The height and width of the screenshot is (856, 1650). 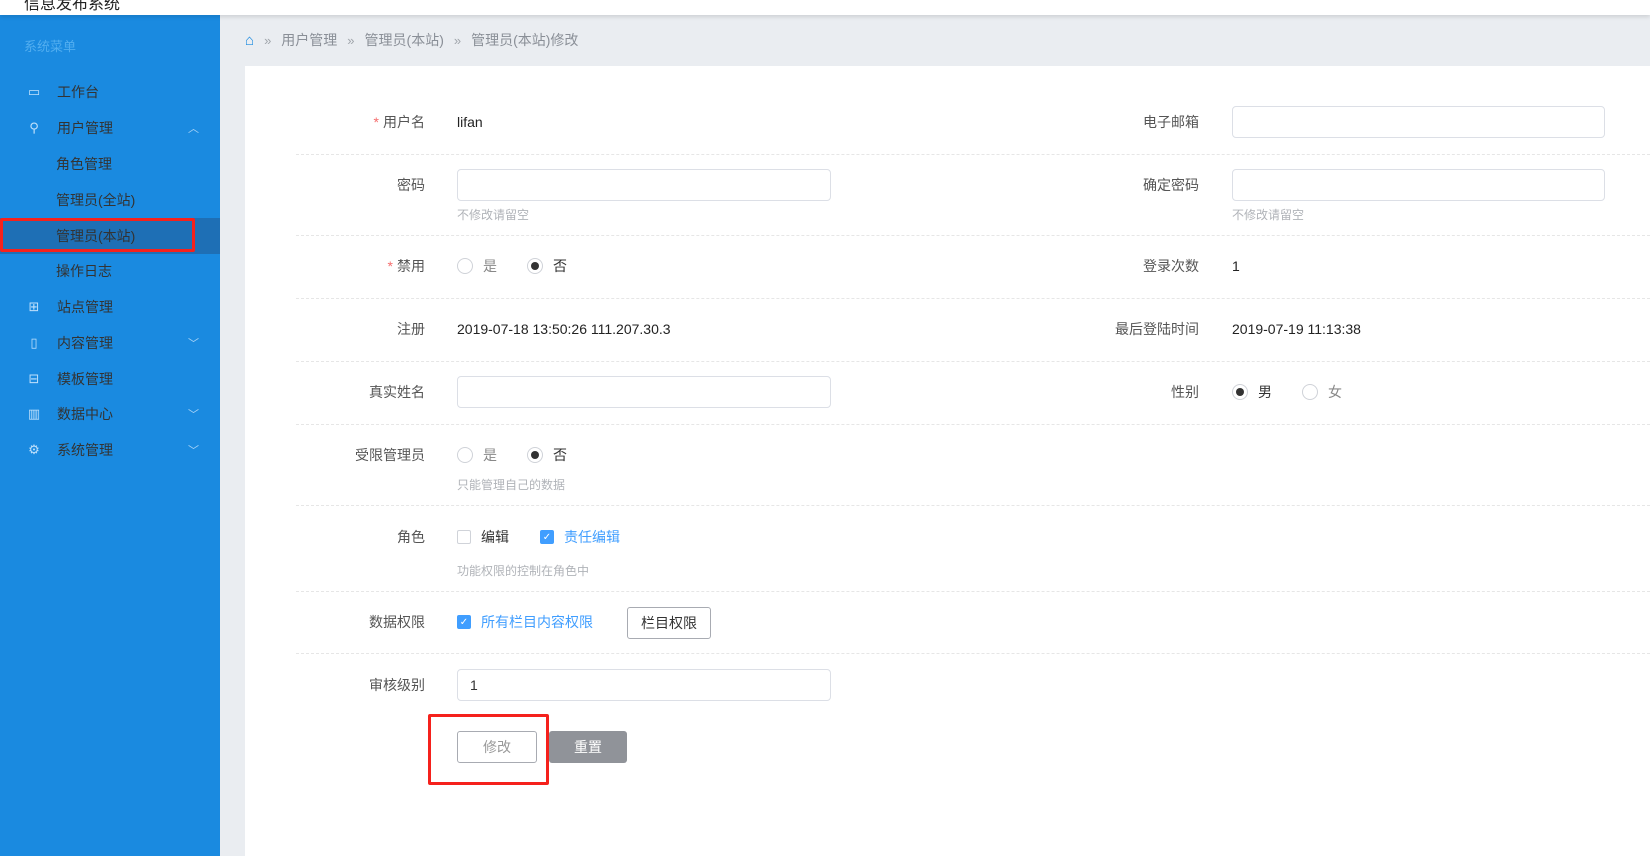 I want to click on password-input, so click(x=644, y=185).